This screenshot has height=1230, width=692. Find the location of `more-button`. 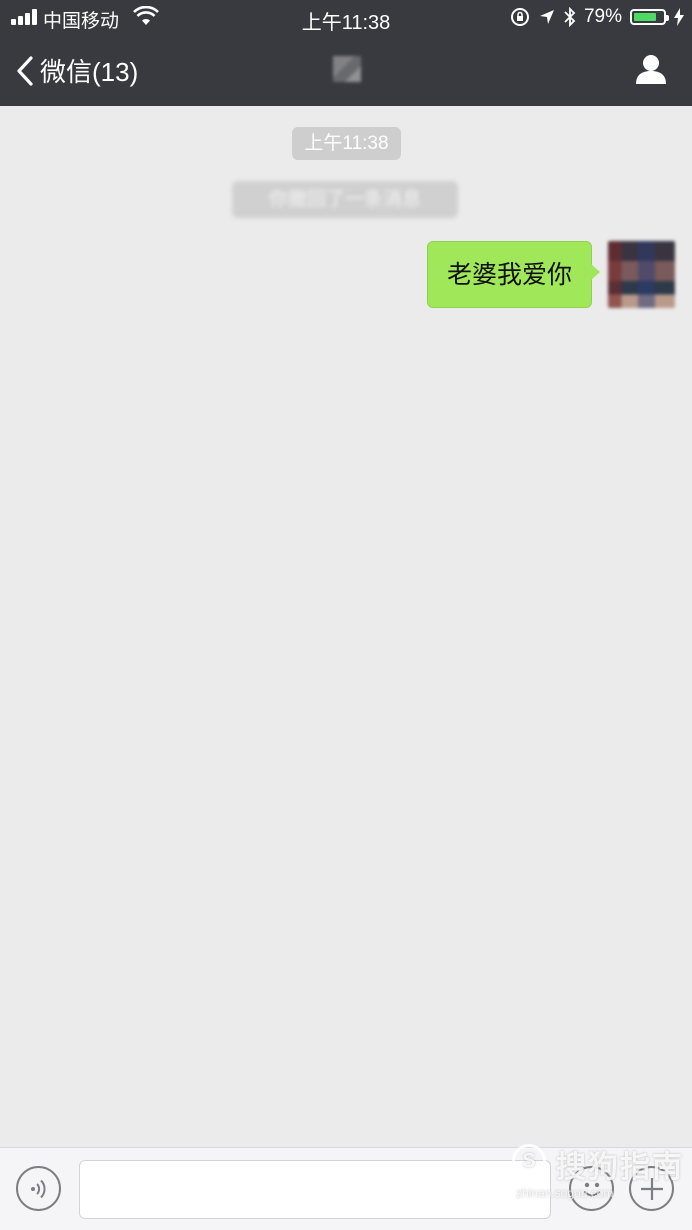

more-button is located at coordinates (651, 1188).